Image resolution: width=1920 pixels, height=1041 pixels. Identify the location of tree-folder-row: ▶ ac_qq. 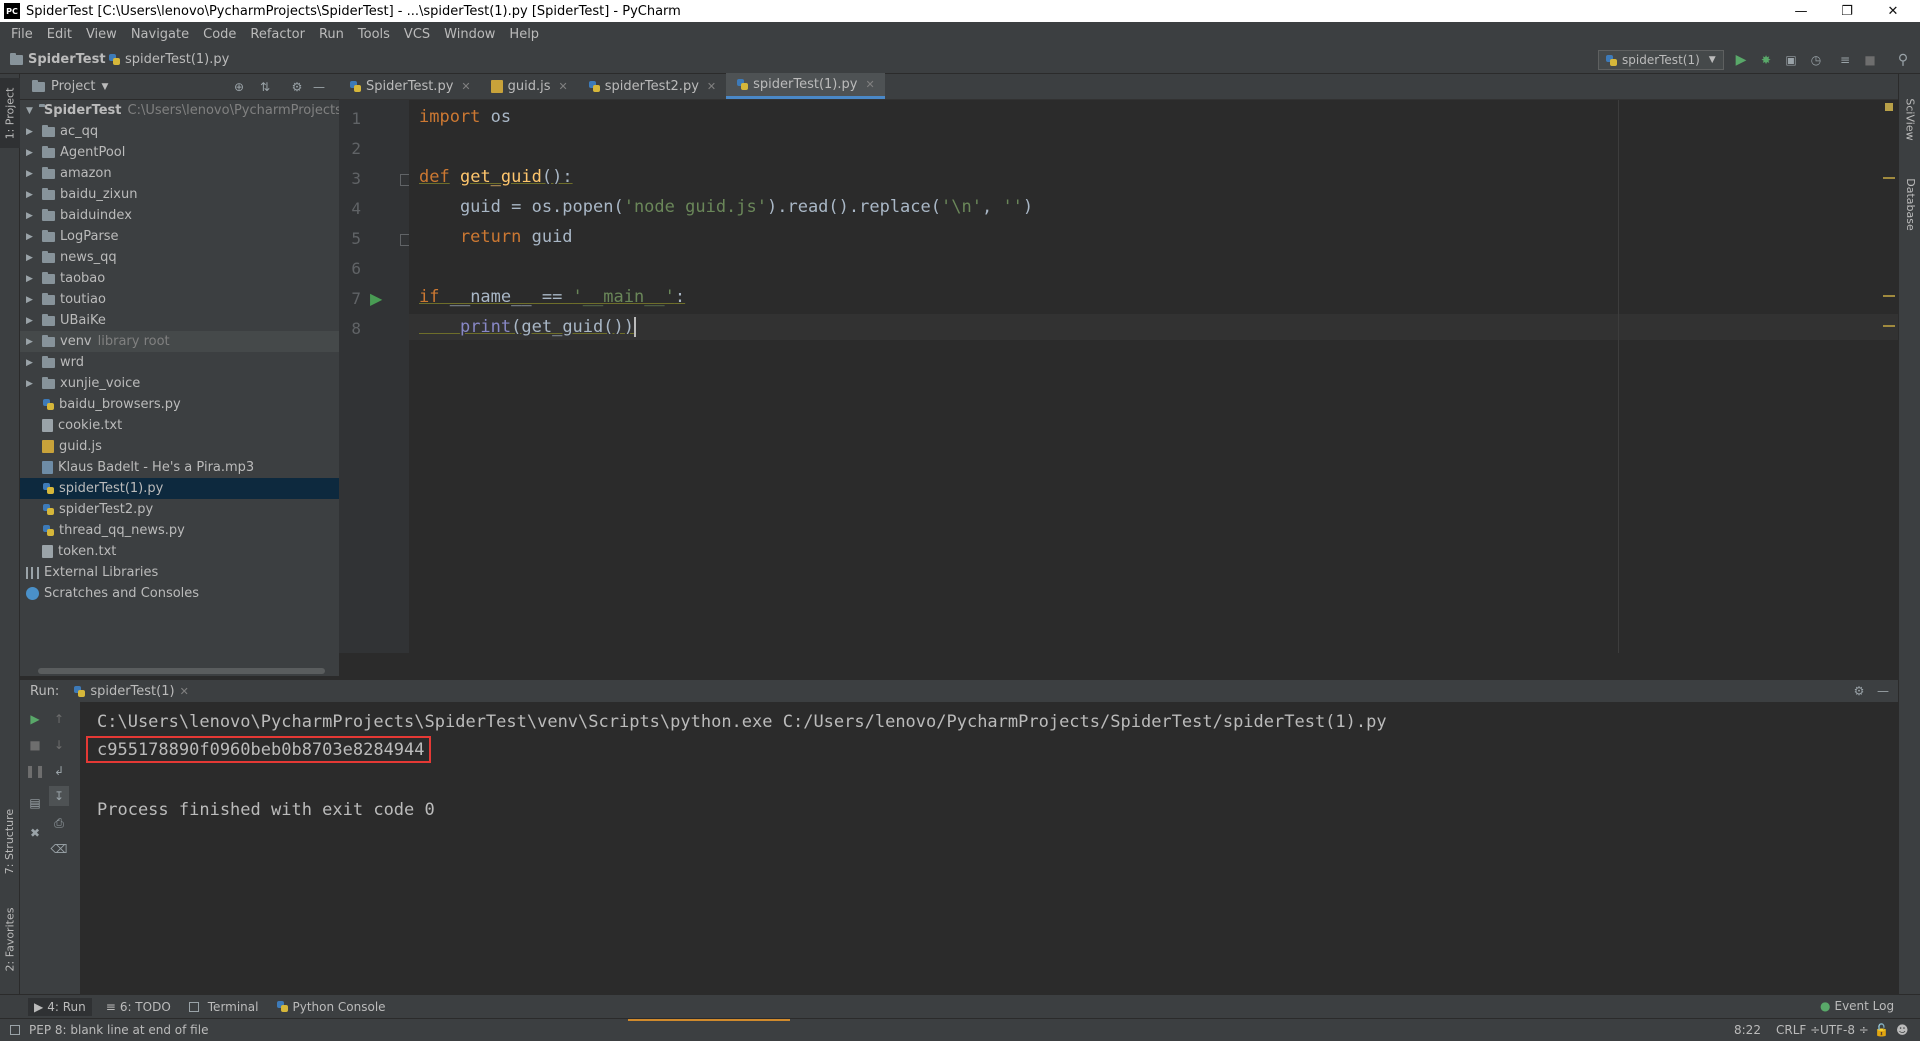
(179, 131).